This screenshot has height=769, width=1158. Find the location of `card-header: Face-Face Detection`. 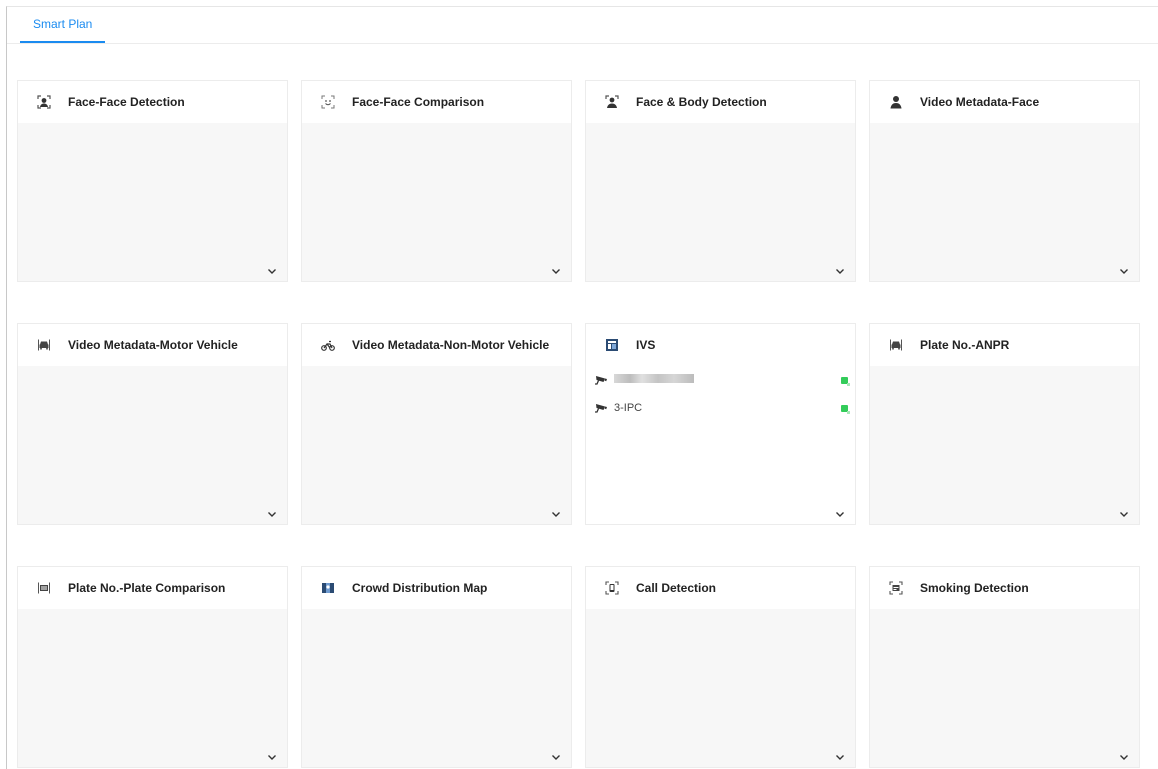

card-header: Face-Face Detection is located at coordinates (152, 102).